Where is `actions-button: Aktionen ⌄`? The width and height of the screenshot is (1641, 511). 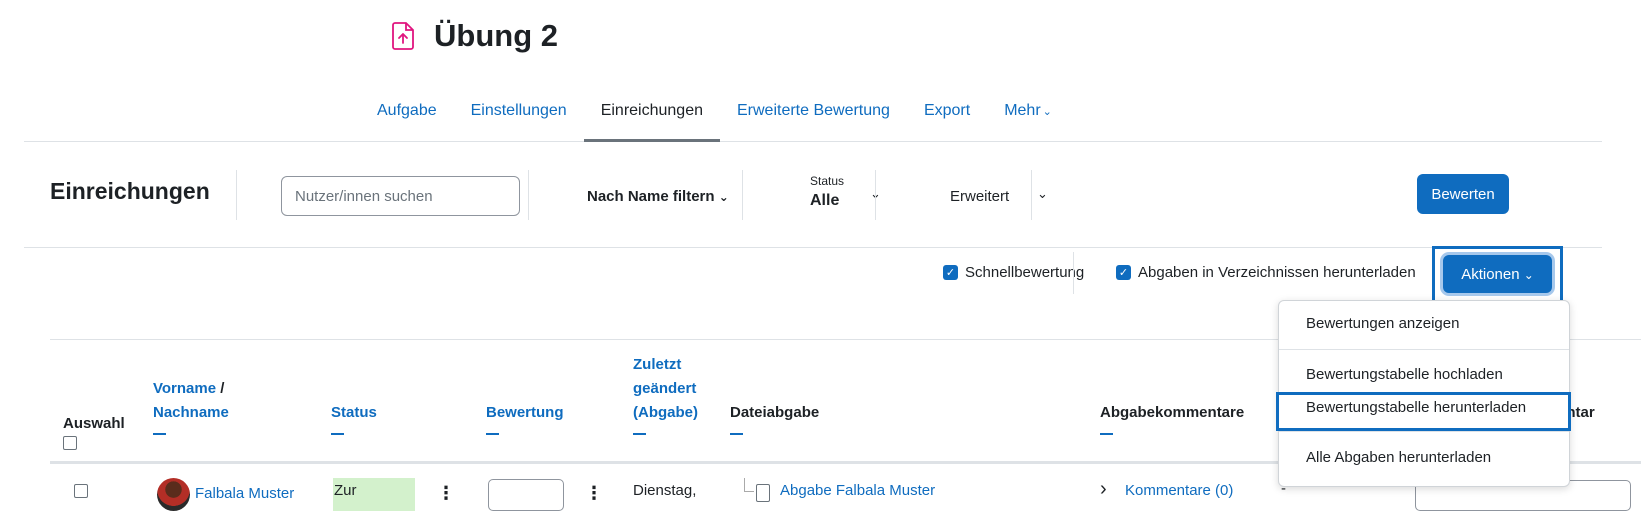
actions-button: Aktionen ⌄ is located at coordinates (1497, 274).